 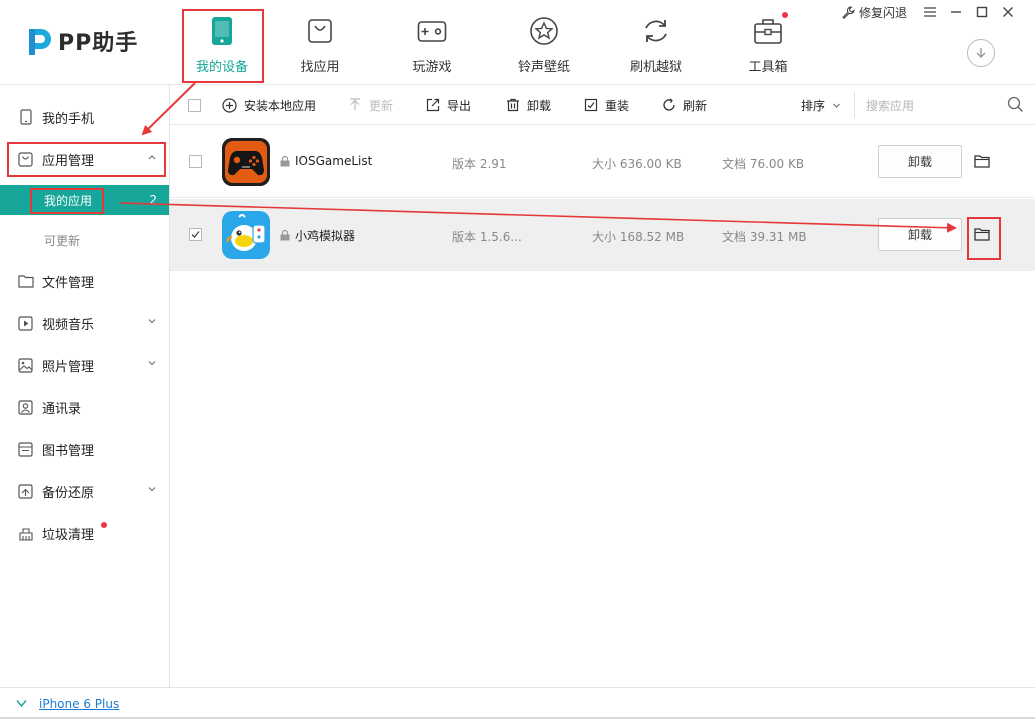 What do you see at coordinates (528, 105) in the screenshot?
I see `uninstall-toolbar-button: 卸载` at bounding box center [528, 105].